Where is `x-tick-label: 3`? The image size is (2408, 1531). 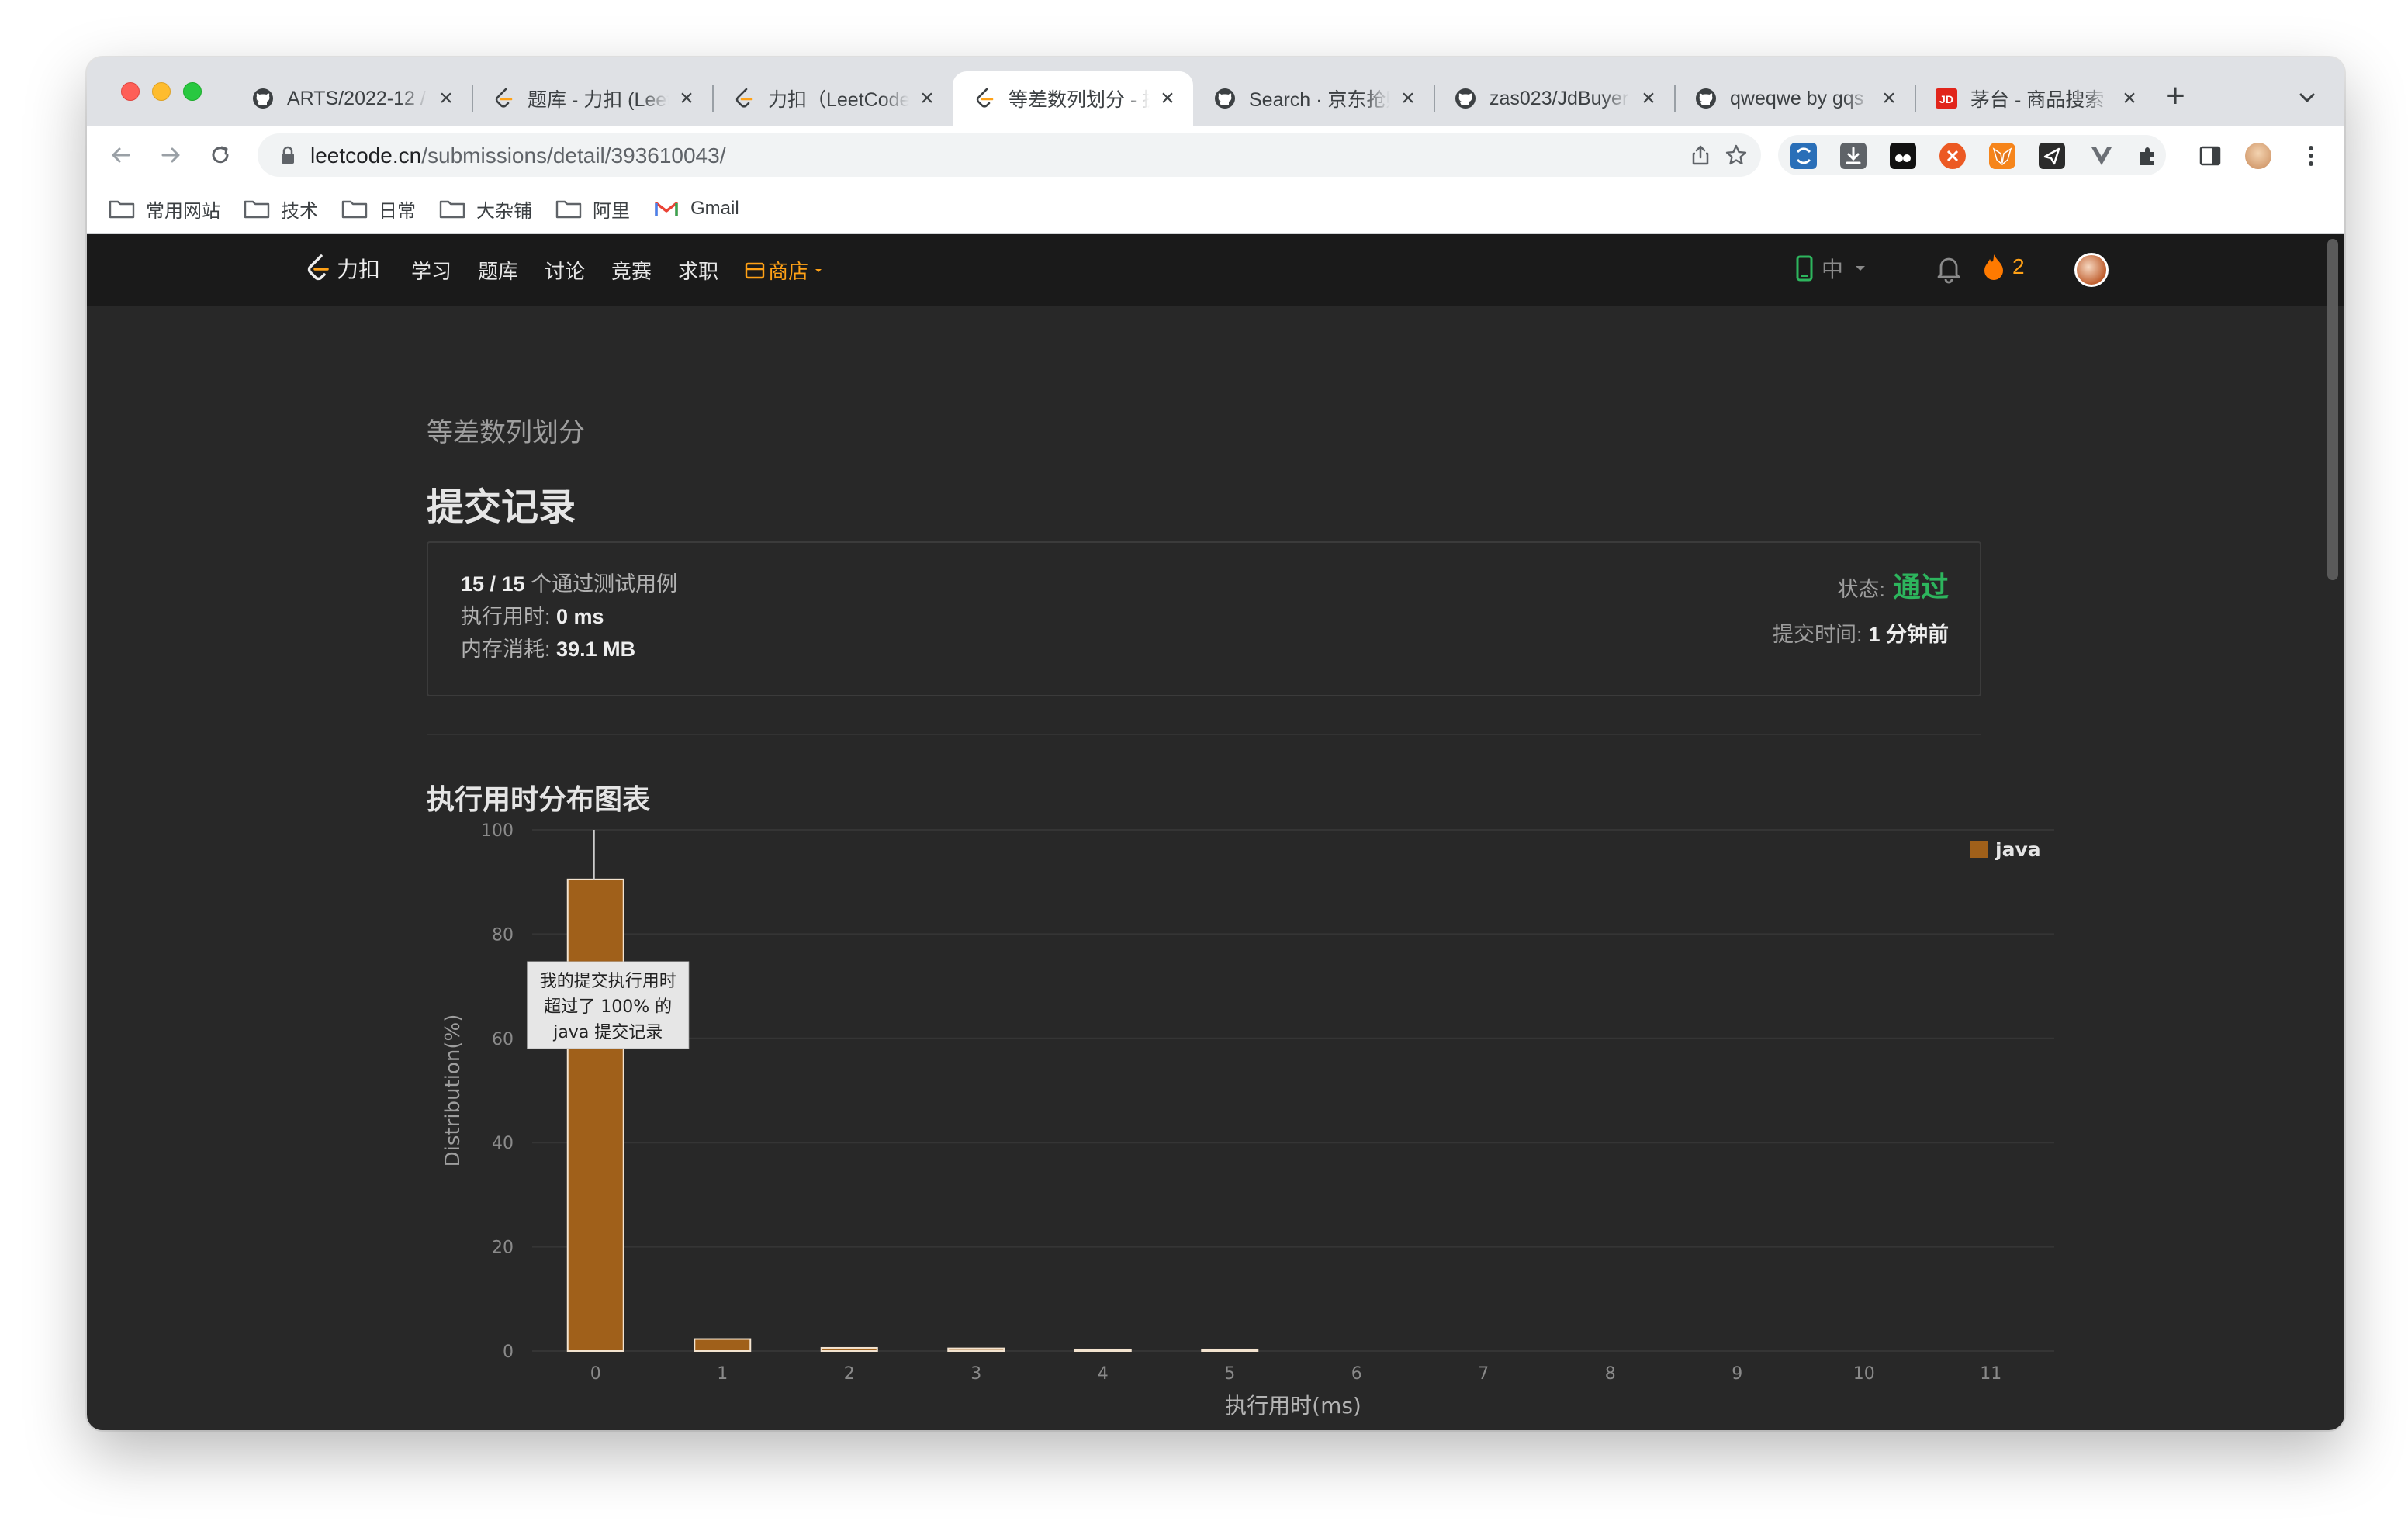 x-tick-label: 3 is located at coordinates (975, 1374).